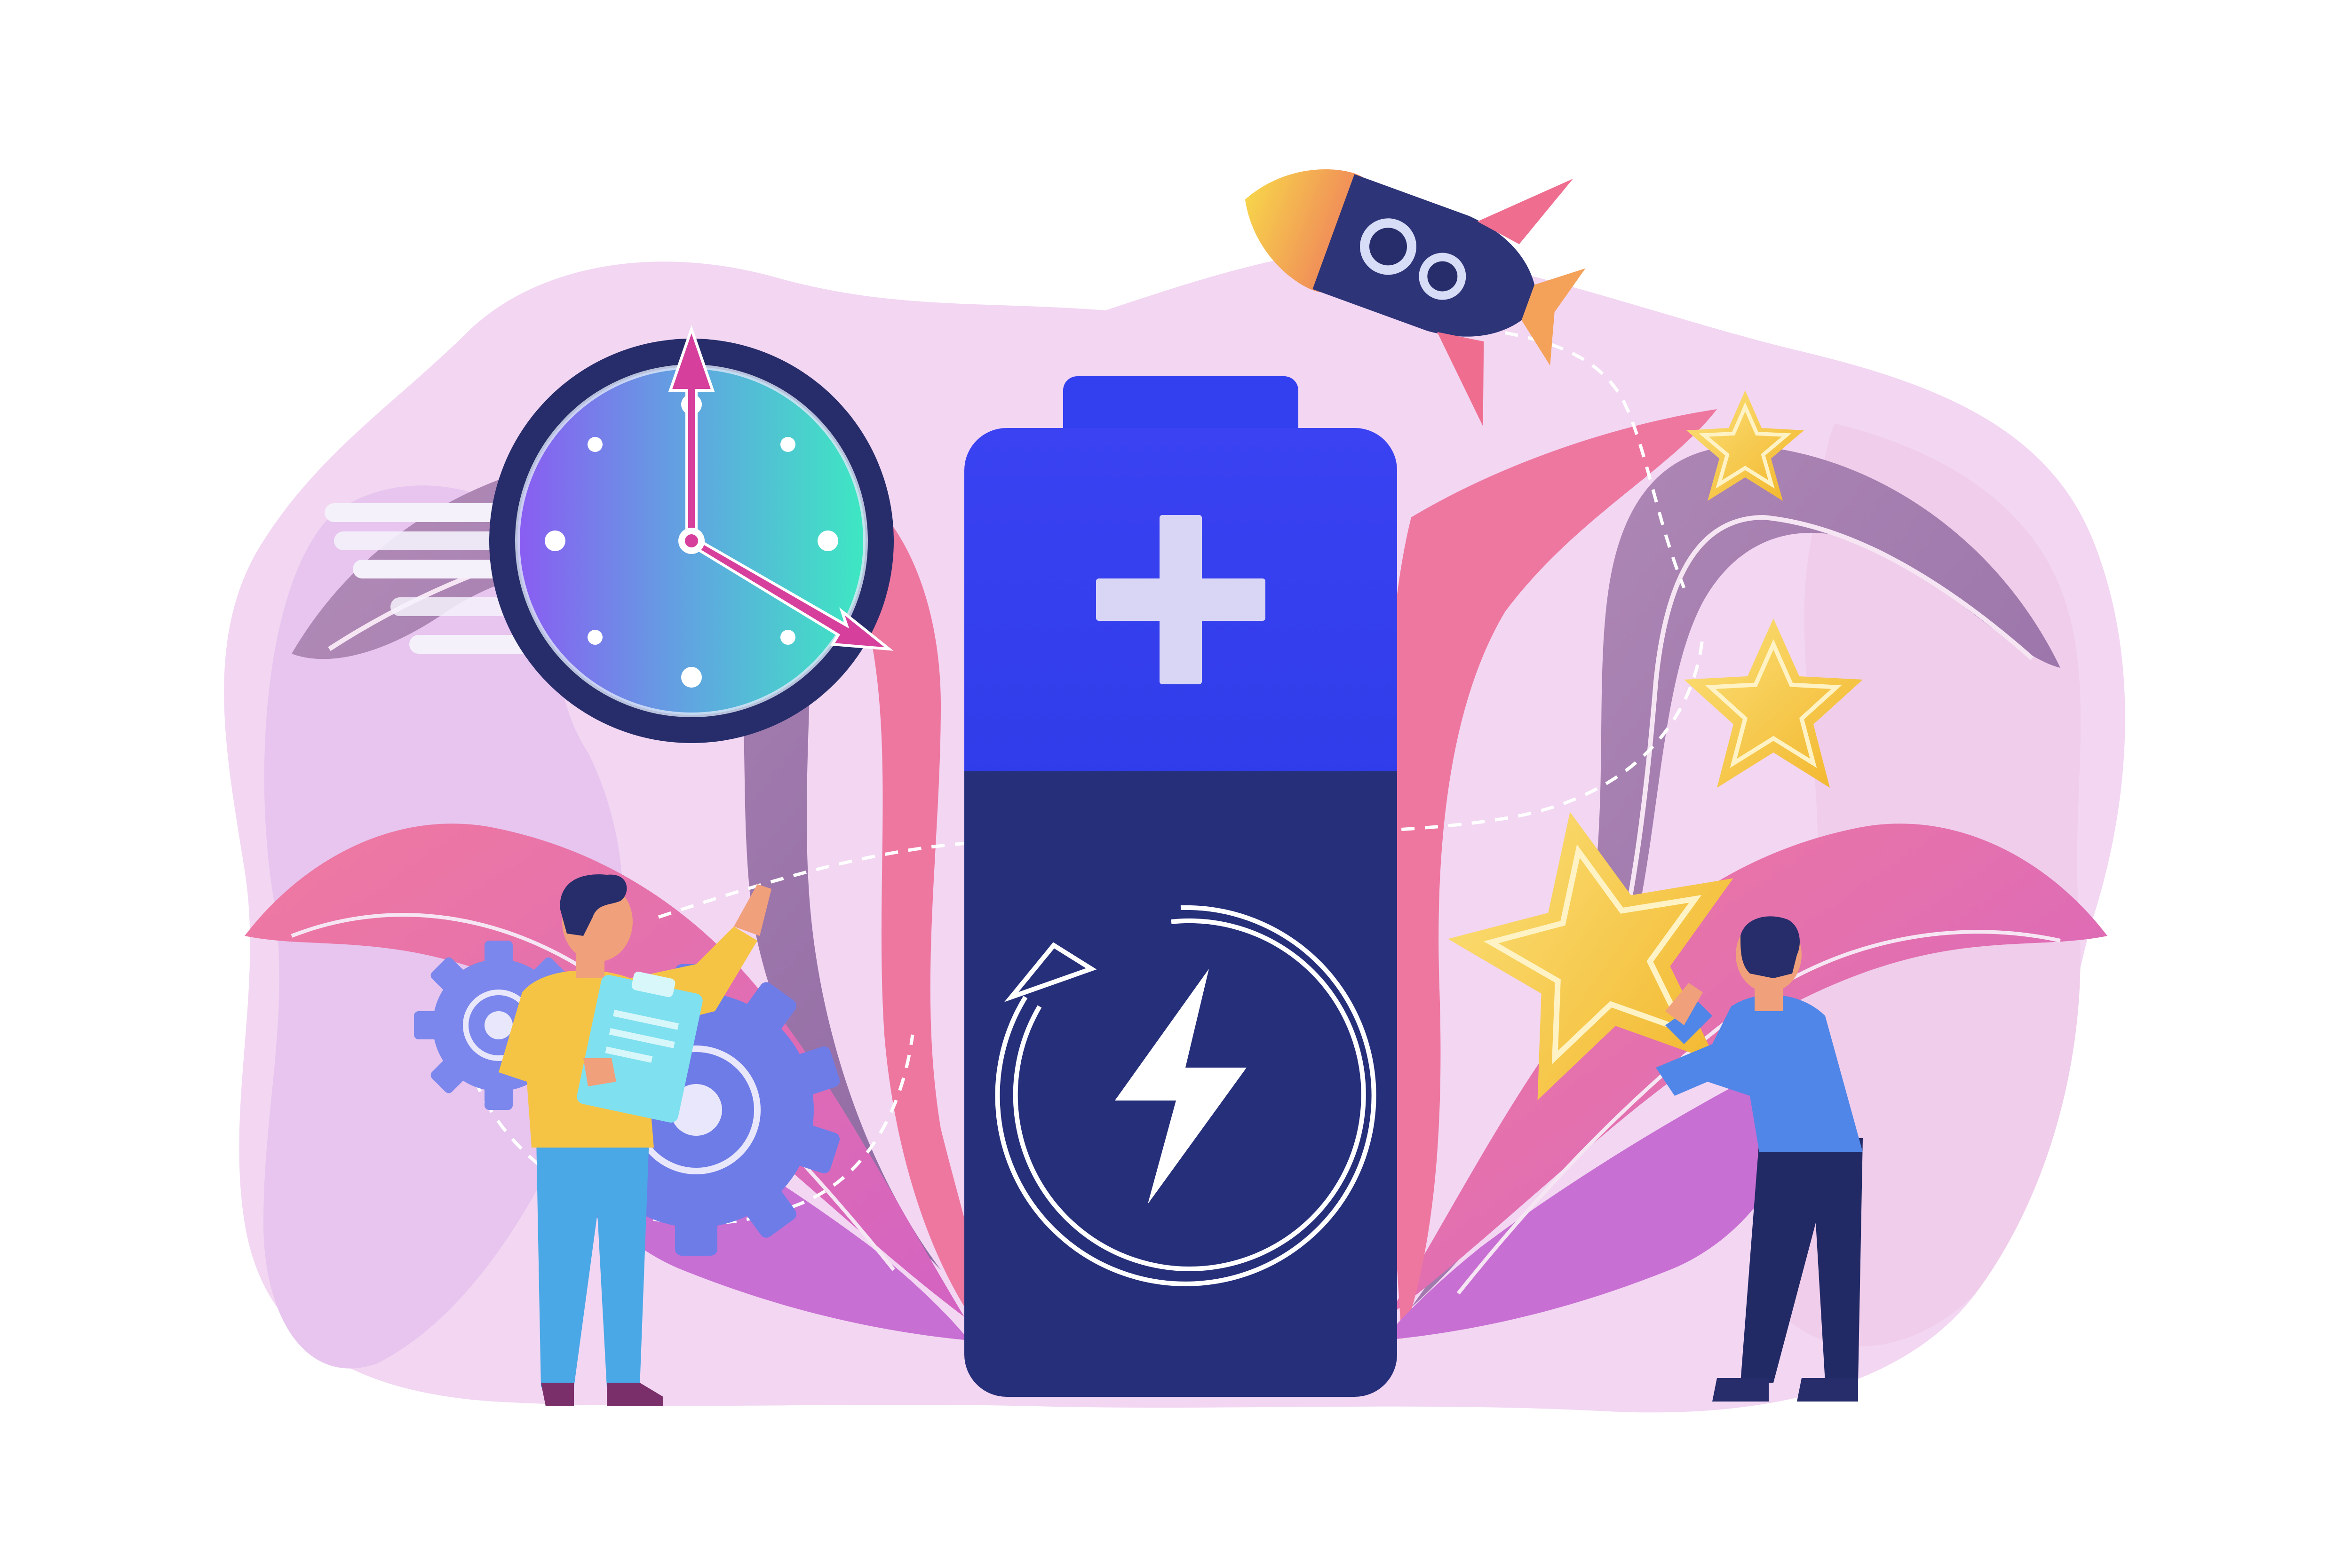 The image size is (2352, 1568). Describe the element at coordinates (599, 1072) in the screenshot. I see `person-left-hand` at that location.